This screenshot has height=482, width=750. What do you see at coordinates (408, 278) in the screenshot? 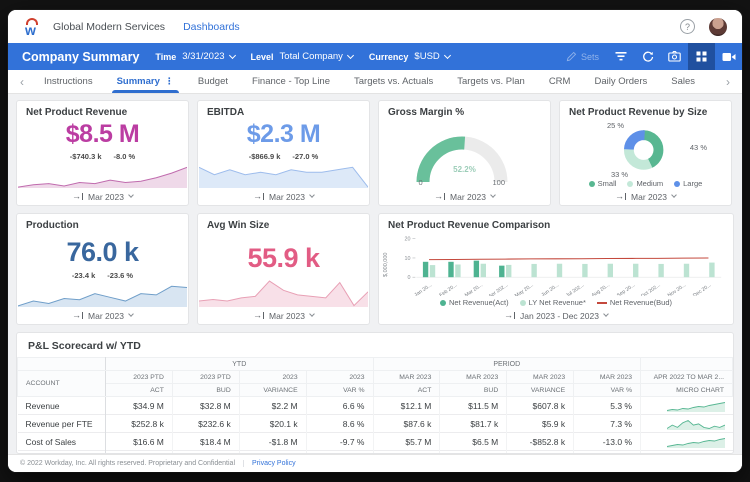
I see `svg-text: 0` at bounding box center [408, 278].